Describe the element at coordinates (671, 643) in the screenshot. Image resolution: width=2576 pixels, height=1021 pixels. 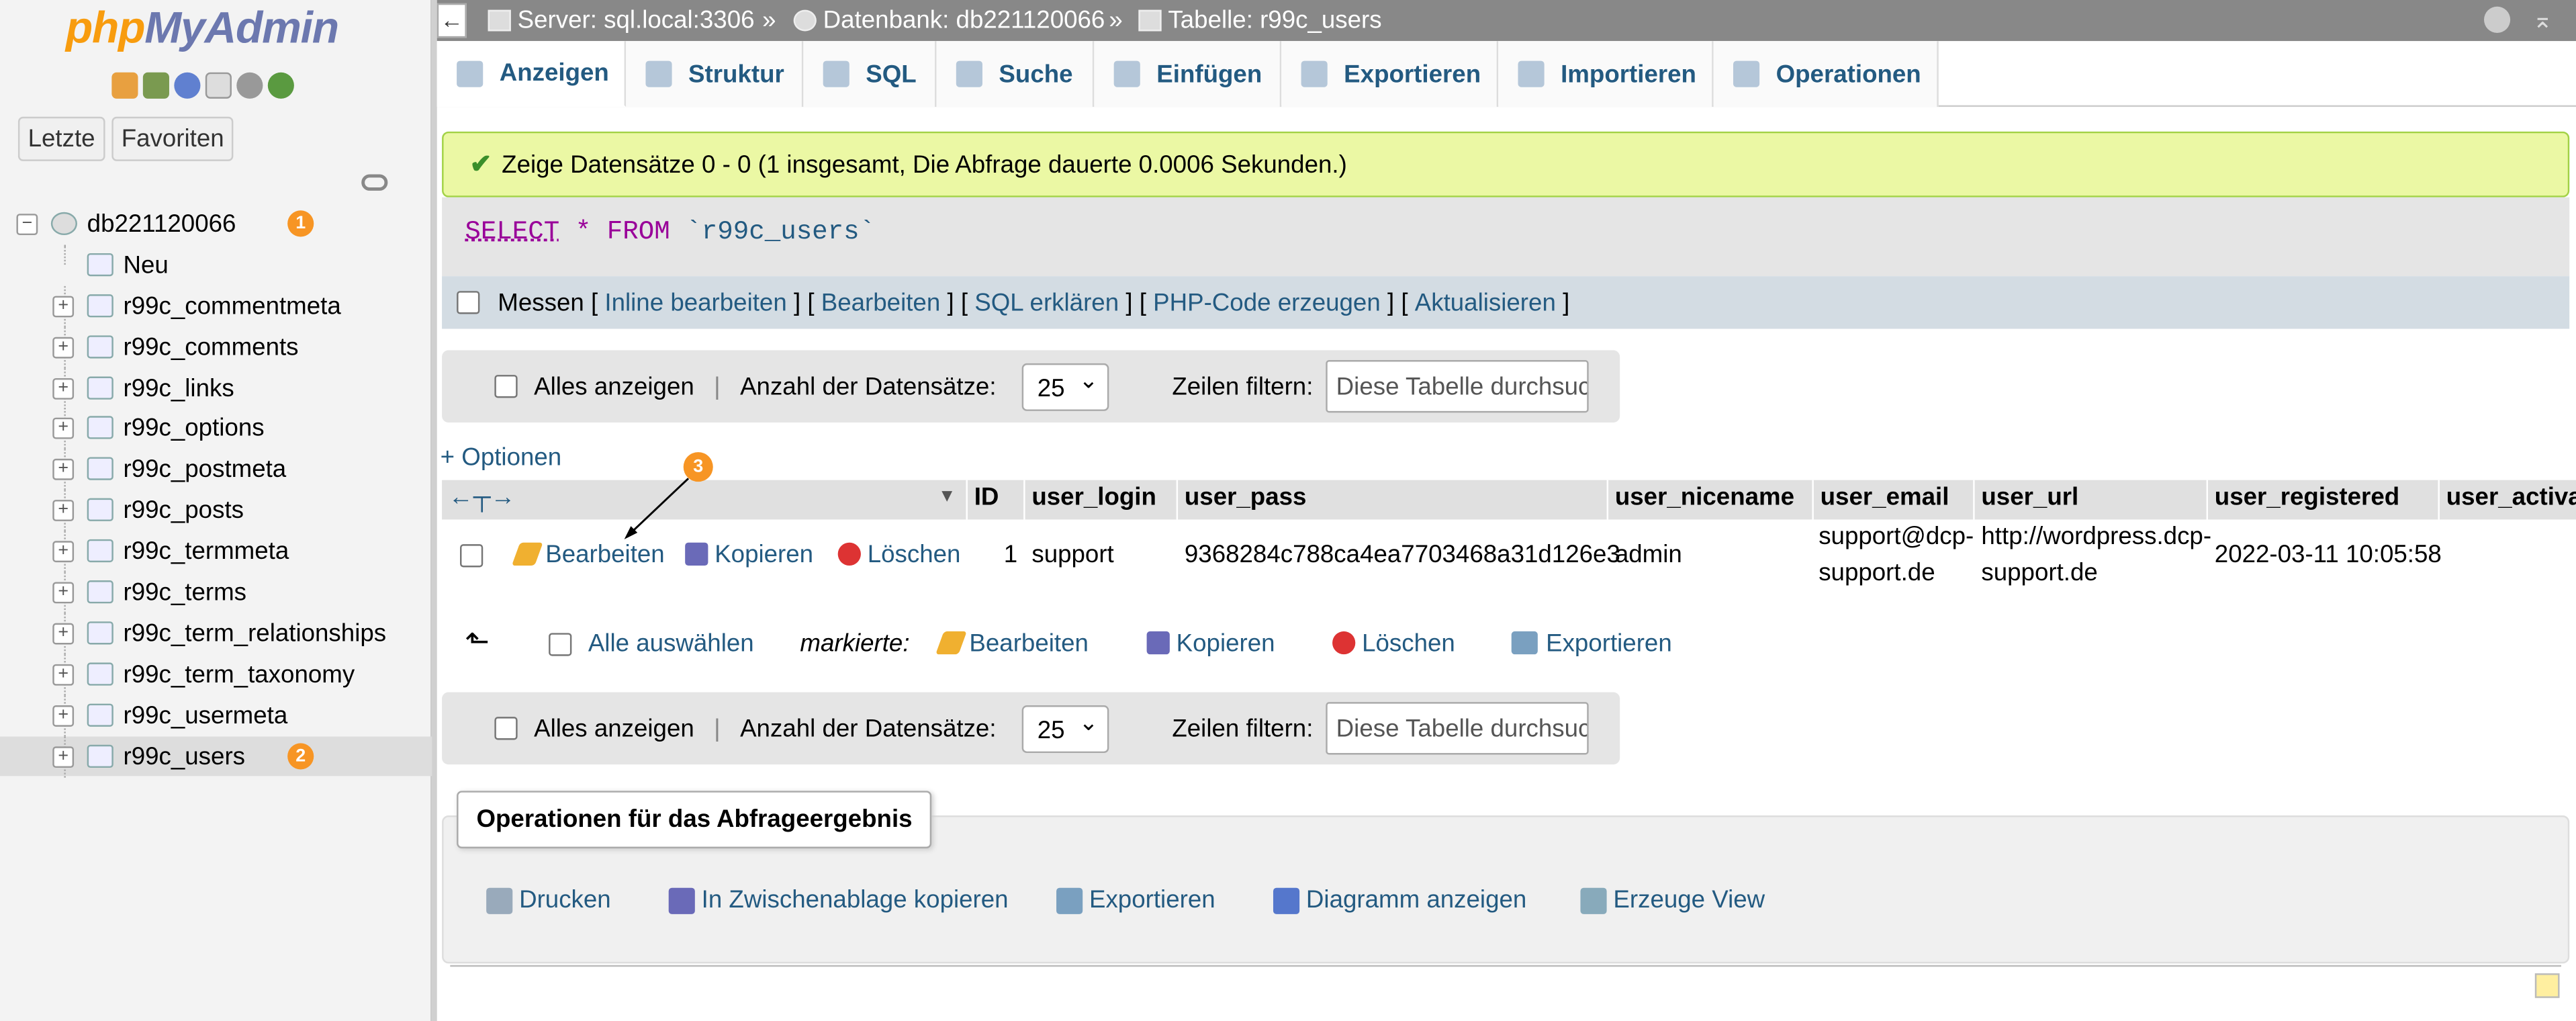
I see `select-all-link: Alle auswählen` at that location.